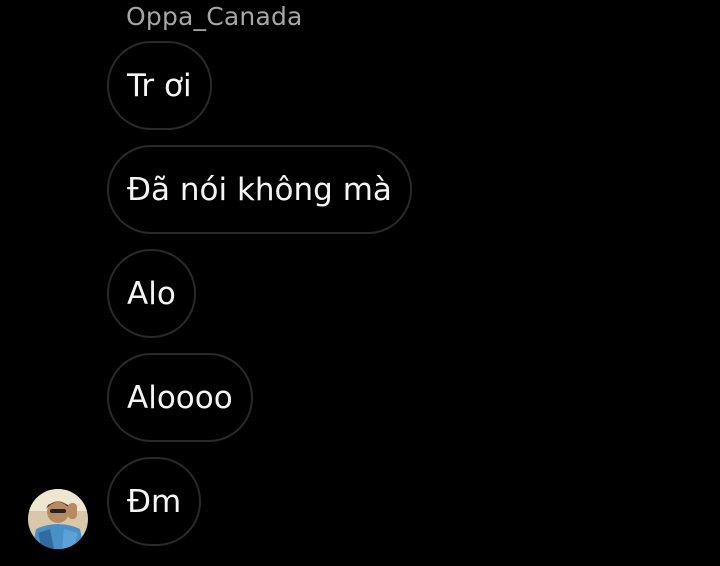 Image resolution: width=720 pixels, height=566 pixels. I want to click on sender-avatar, so click(58, 519).